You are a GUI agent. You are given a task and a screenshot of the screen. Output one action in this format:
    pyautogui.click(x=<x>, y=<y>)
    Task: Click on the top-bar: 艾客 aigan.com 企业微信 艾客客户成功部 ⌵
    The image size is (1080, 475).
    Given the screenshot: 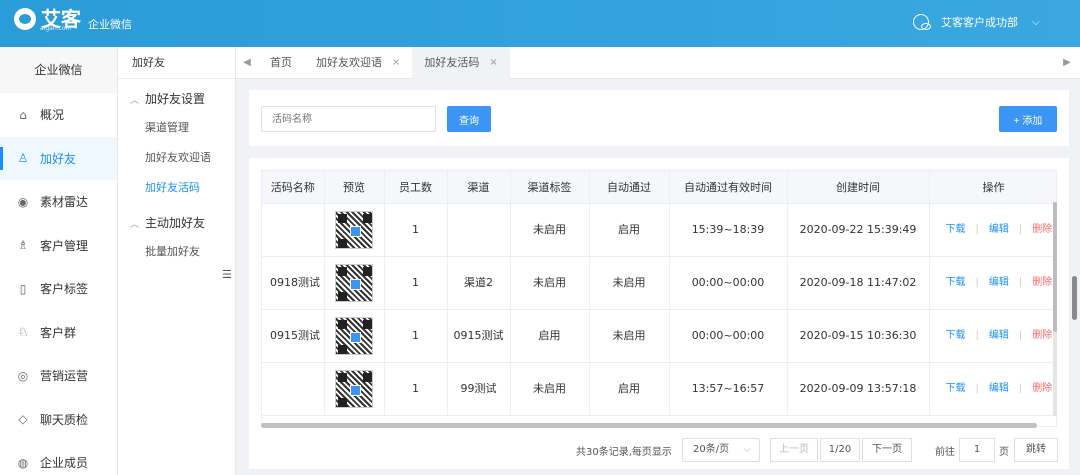 What is the action you would take?
    pyautogui.click(x=540, y=23)
    